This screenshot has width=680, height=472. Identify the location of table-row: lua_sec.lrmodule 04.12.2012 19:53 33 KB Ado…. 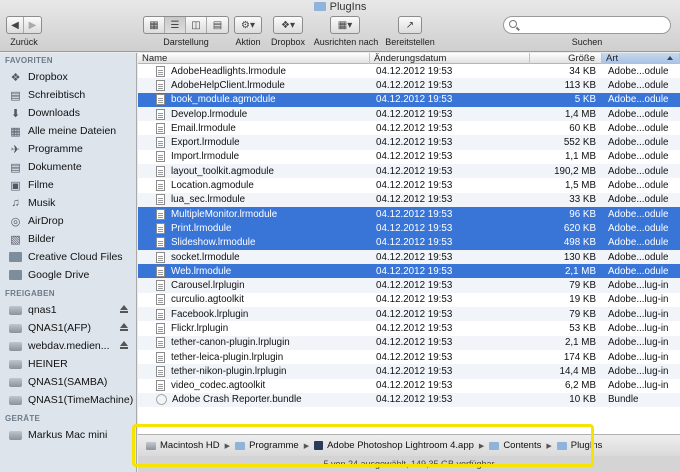
(409, 199).